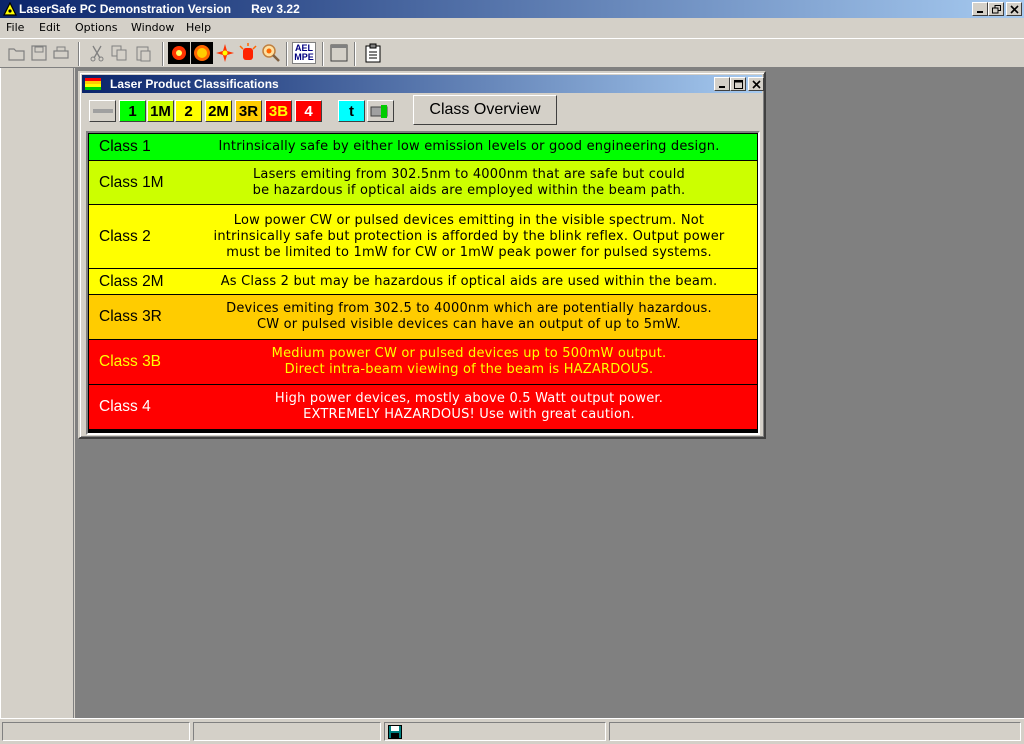  I want to click on laser-source-button, so click(202, 53).